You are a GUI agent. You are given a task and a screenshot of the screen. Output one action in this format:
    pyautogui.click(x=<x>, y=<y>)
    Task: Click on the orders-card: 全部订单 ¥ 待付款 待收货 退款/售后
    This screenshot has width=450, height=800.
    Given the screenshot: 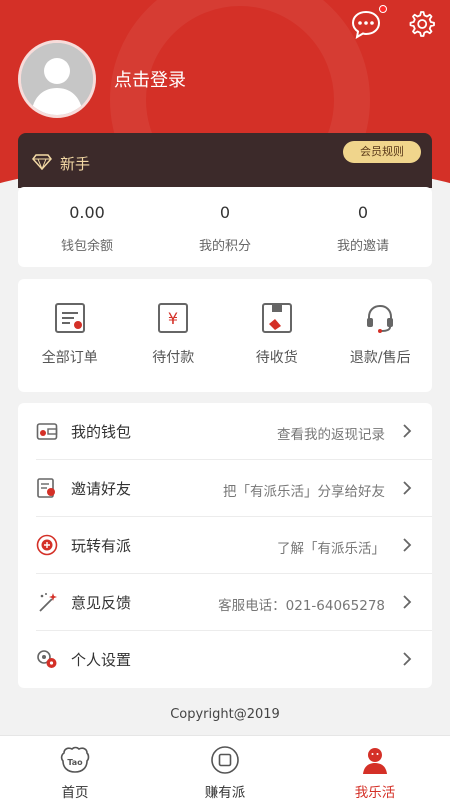 What is the action you would take?
    pyautogui.click(x=225, y=335)
    